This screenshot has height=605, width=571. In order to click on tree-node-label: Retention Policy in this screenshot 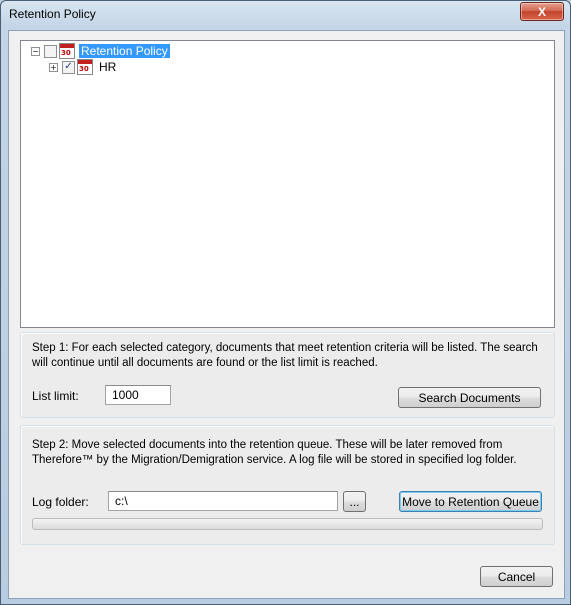, I will do `click(124, 51)`.